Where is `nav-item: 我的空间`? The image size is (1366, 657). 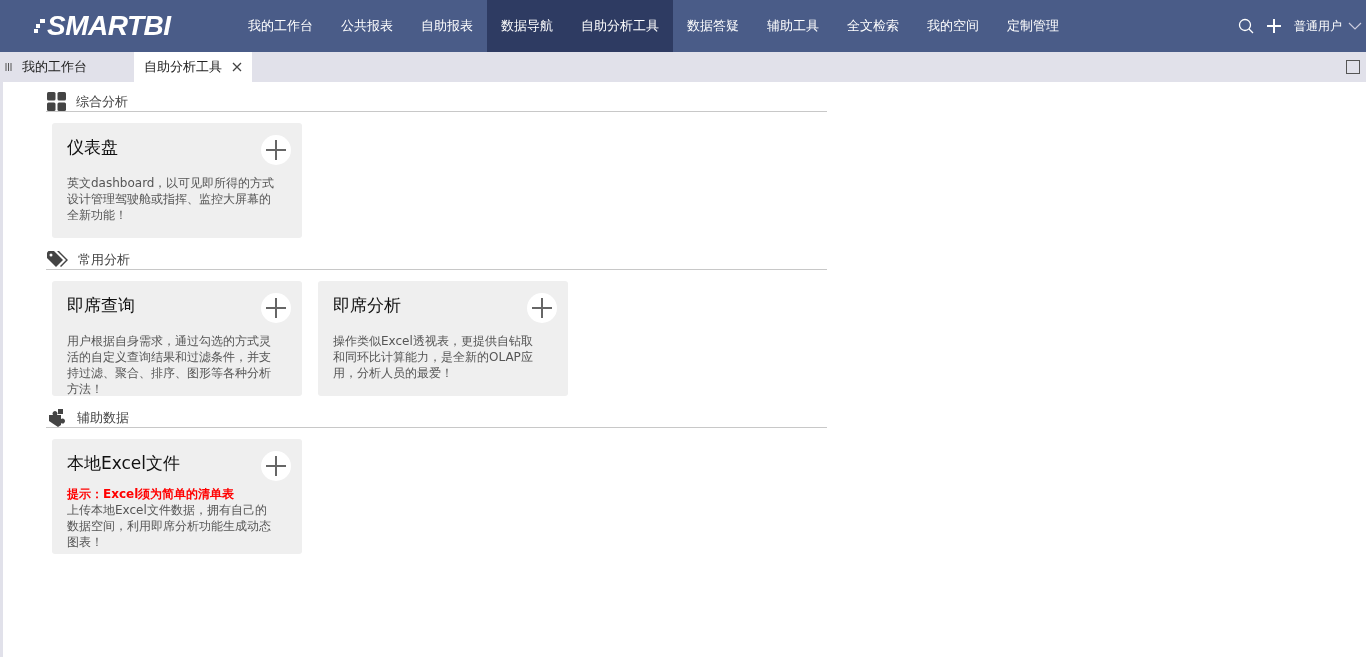 nav-item: 我的空间 is located at coordinates (953, 26).